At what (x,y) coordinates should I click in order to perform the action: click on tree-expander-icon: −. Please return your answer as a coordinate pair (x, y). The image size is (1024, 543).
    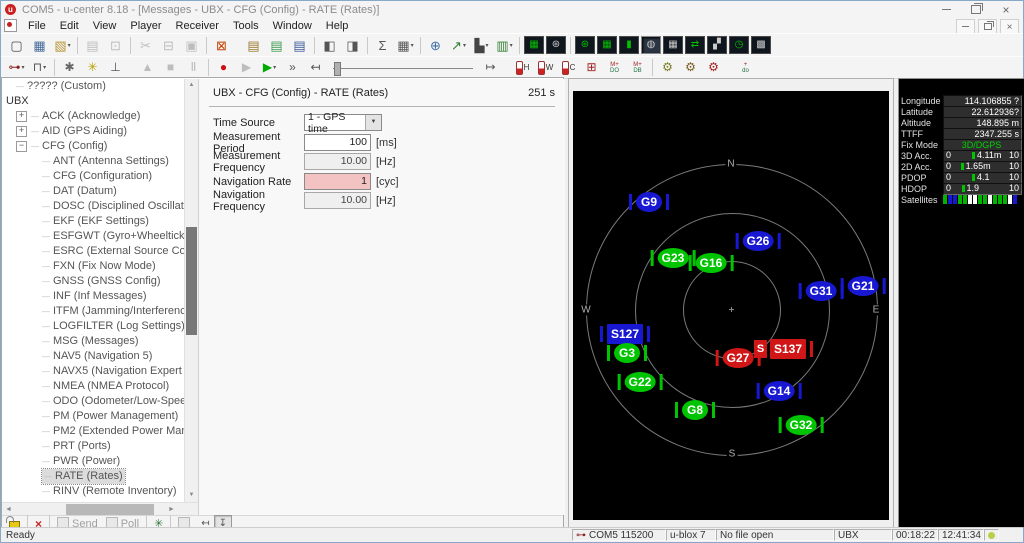
    Looking at the image, I should click on (21, 146).